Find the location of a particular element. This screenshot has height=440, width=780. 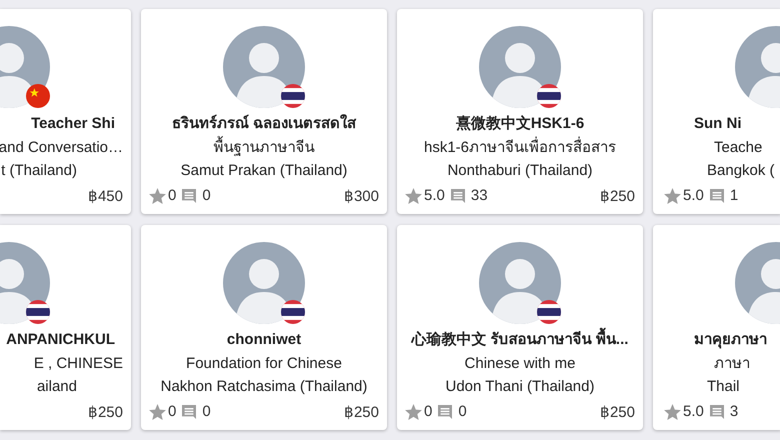

course-title: Chinese with me is located at coordinates (520, 364).